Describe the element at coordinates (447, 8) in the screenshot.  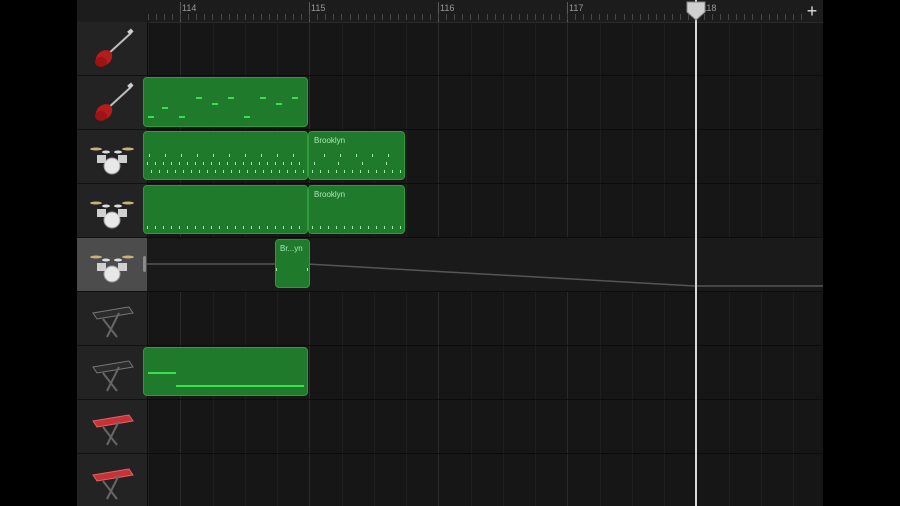
I see `bar-number: 116` at that location.